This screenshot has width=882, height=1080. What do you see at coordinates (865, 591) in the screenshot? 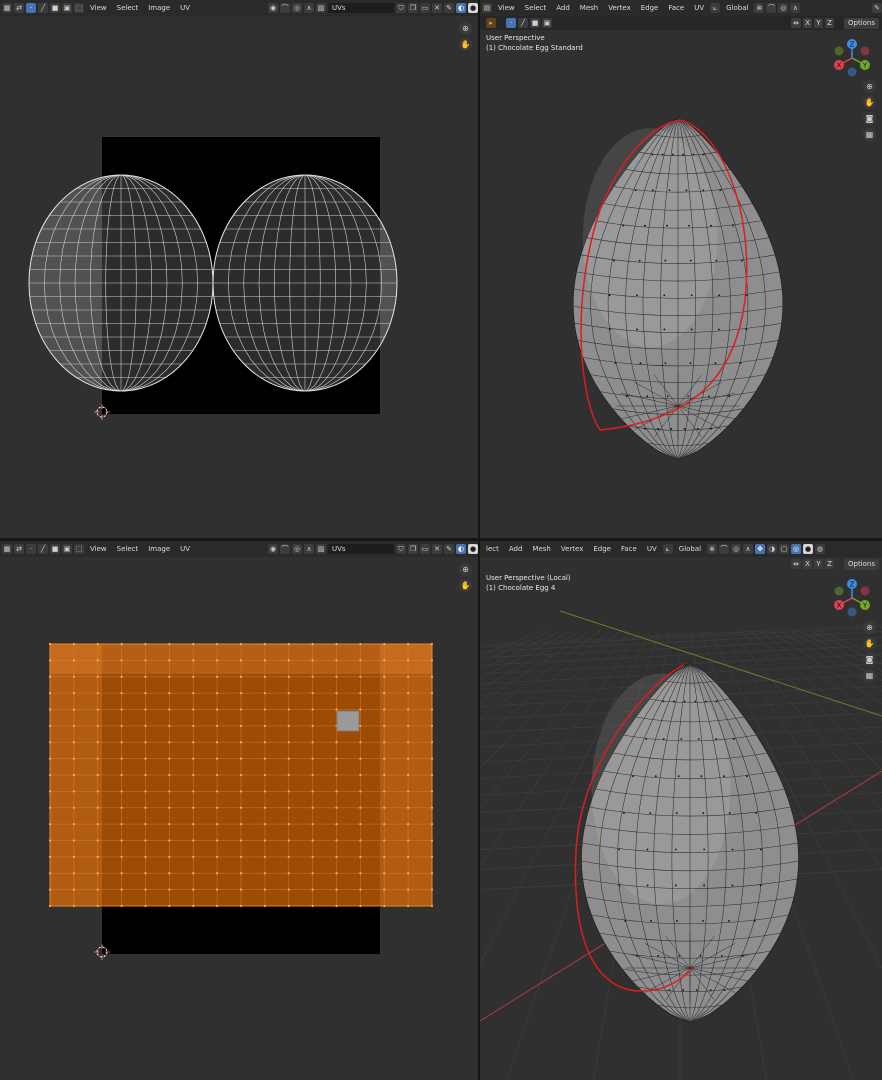
I see `gizmo-neg-x` at bounding box center [865, 591].